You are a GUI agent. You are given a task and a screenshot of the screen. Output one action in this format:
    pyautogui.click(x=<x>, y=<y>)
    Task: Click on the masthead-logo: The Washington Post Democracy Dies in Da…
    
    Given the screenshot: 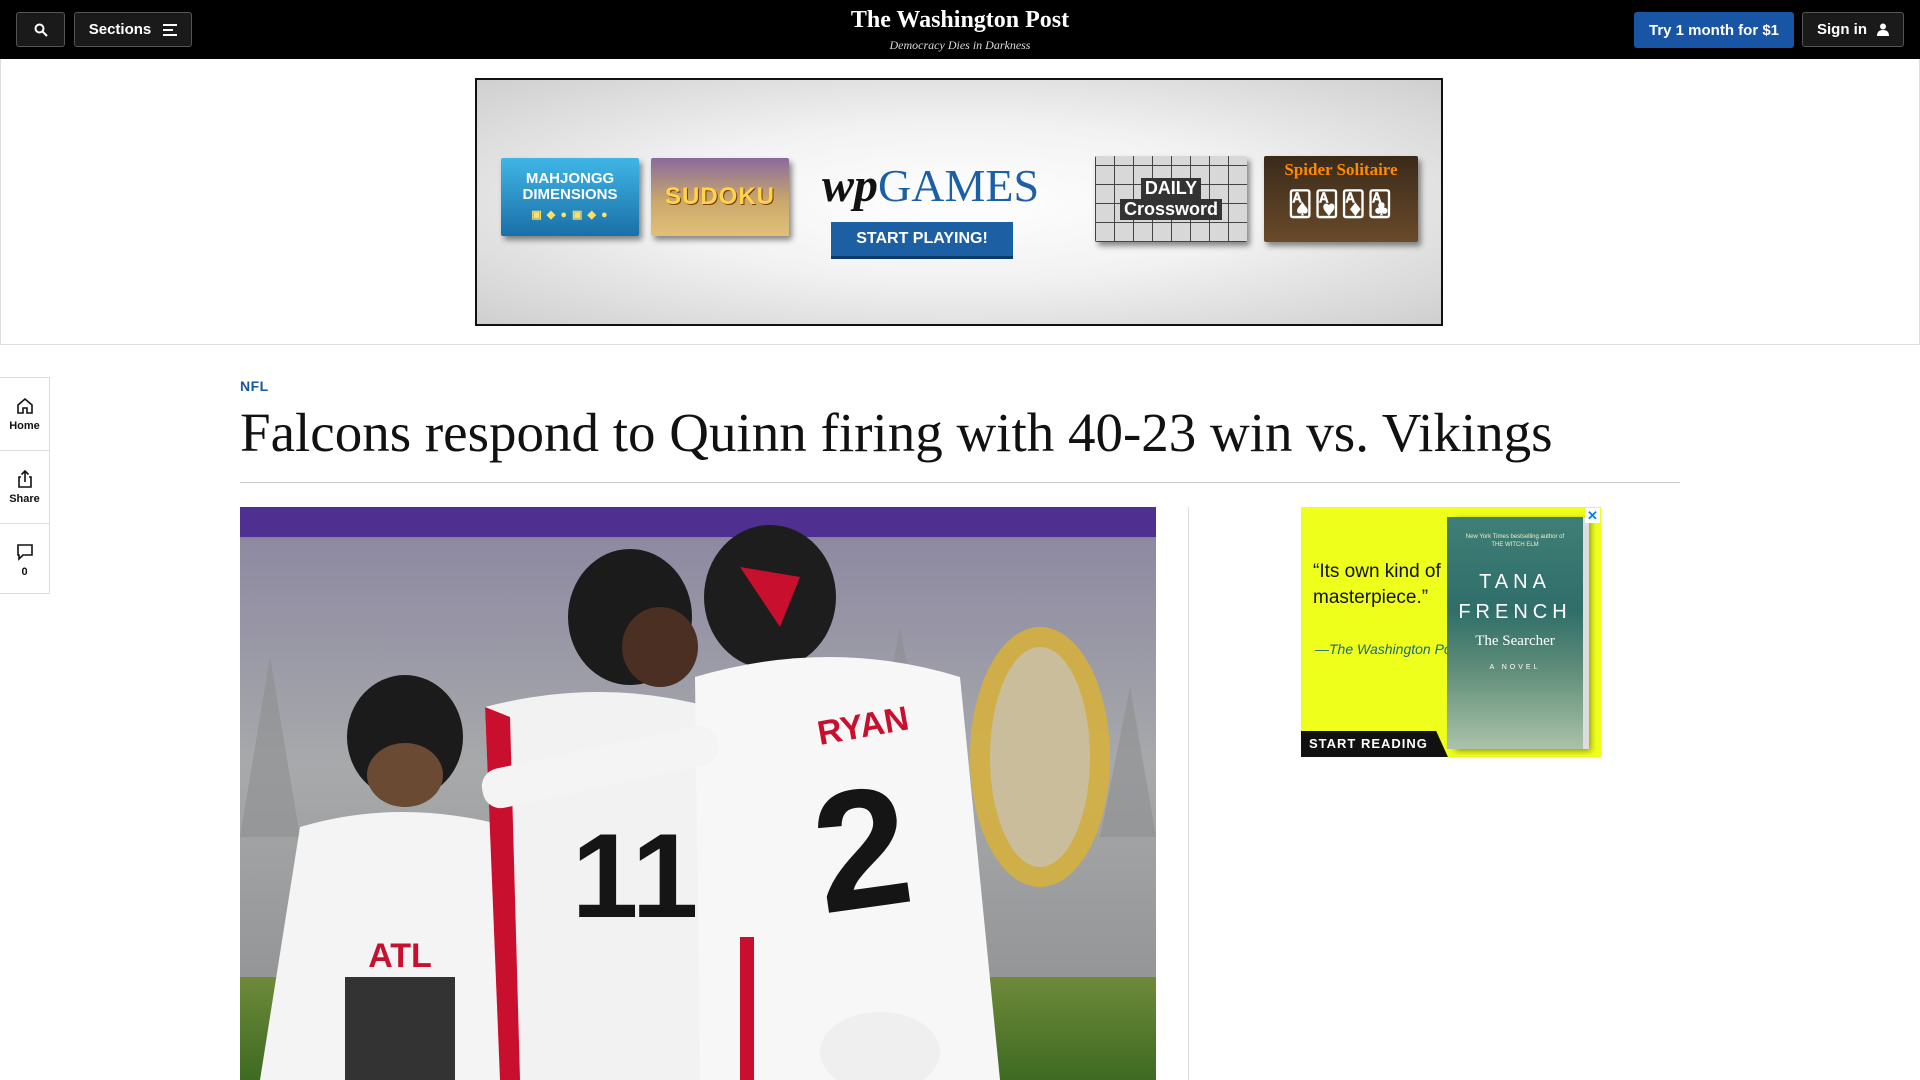 What is the action you would take?
    pyautogui.click(x=960, y=29)
    